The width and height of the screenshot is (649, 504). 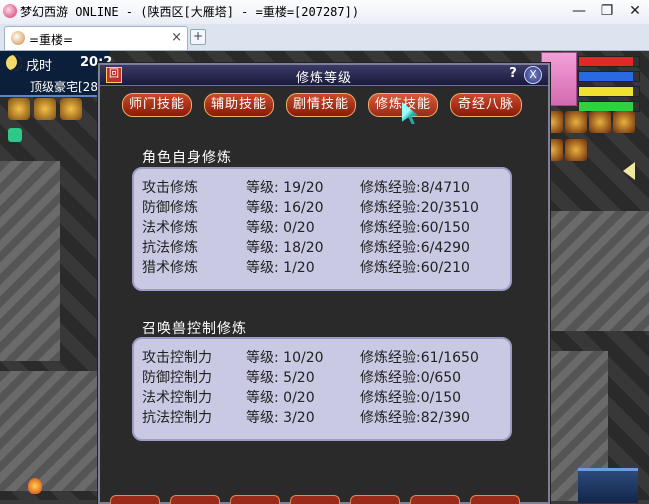 I want to click on cultivation-level: 等级: 10/20, so click(x=285, y=358).